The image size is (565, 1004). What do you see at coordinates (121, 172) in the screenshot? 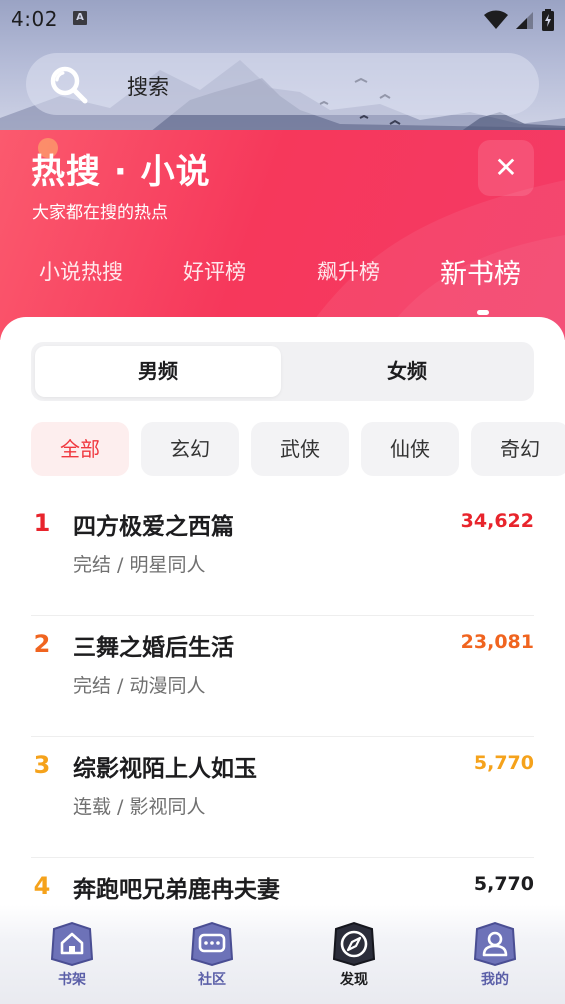
I see `hot-search-title: 热搜 · 小说` at bounding box center [121, 172].